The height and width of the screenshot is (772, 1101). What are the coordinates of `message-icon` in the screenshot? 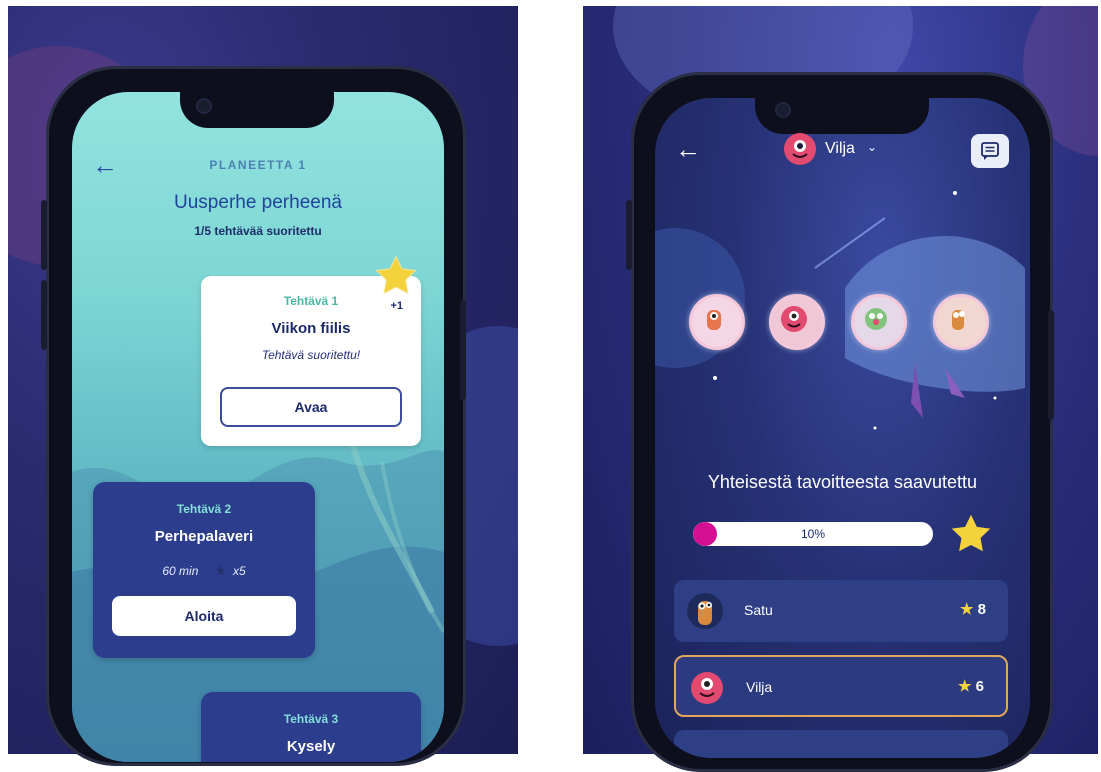 It's located at (990, 151).